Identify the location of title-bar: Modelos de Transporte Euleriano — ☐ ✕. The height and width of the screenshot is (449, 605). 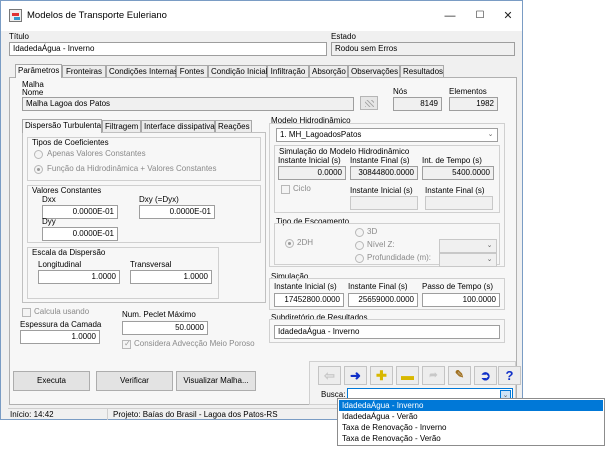
(261, 16).